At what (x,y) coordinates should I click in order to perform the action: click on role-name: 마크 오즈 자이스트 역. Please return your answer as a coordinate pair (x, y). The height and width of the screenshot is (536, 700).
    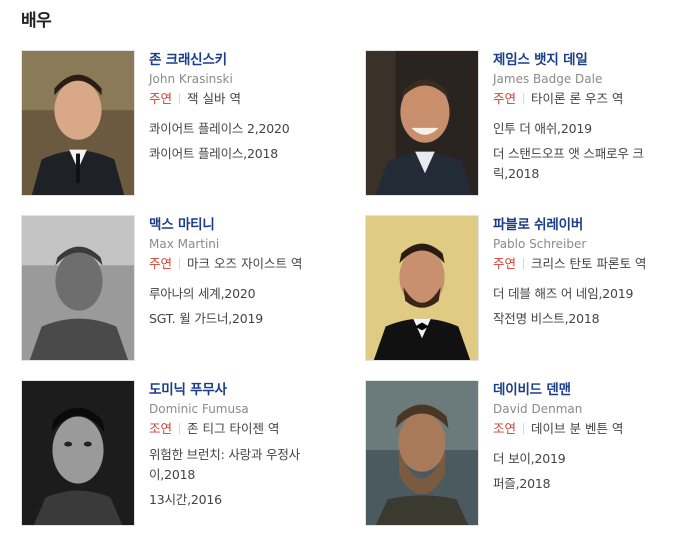
    Looking at the image, I should click on (245, 263).